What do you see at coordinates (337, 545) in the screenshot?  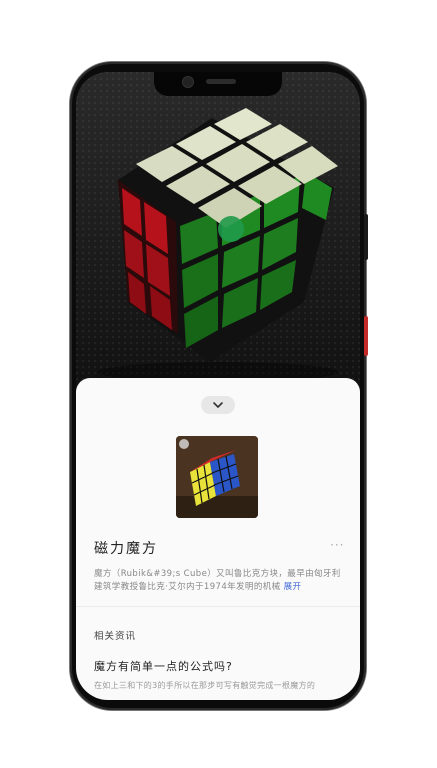 I see `more-options-icon: ···` at bounding box center [337, 545].